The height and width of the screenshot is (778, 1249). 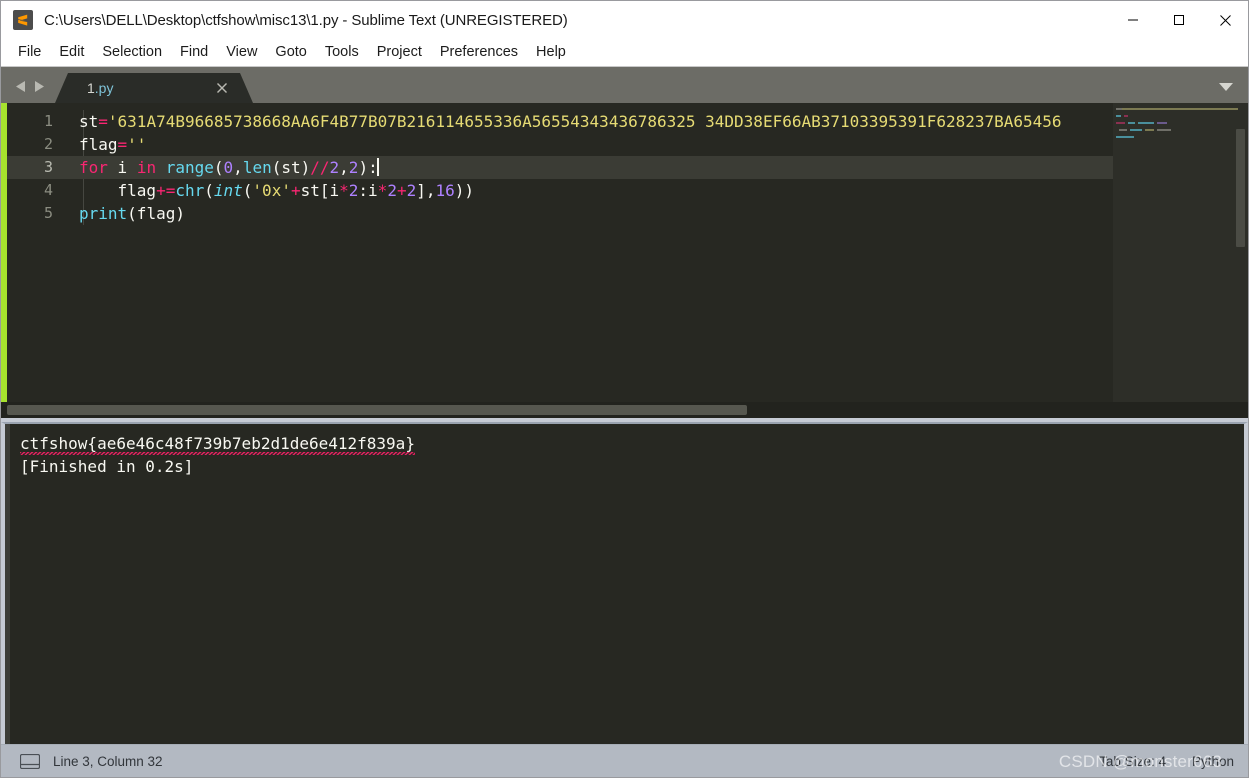 What do you see at coordinates (551, 52) in the screenshot?
I see `menu-item-help: Help` at bounding box center [551, 52].